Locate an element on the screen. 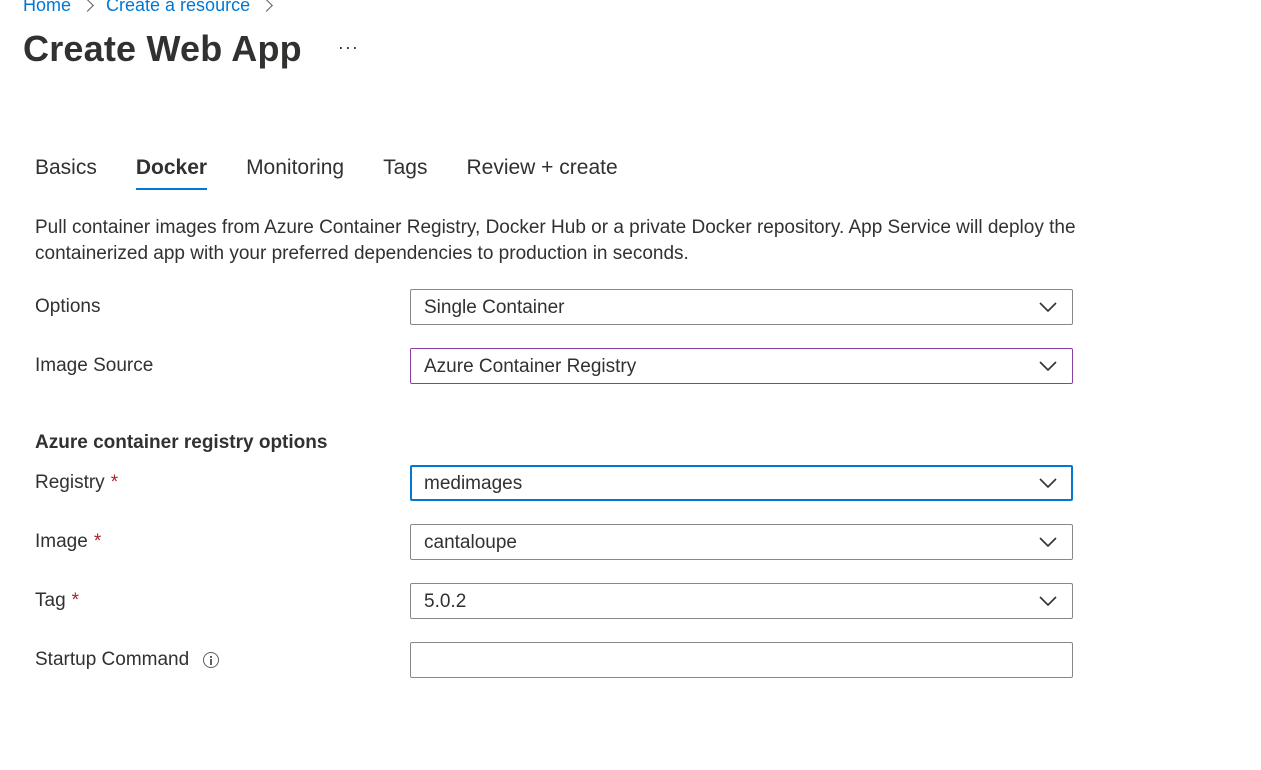  breadcrumb-create-resource-link: Create a resource is located at coordinates (178, 8).